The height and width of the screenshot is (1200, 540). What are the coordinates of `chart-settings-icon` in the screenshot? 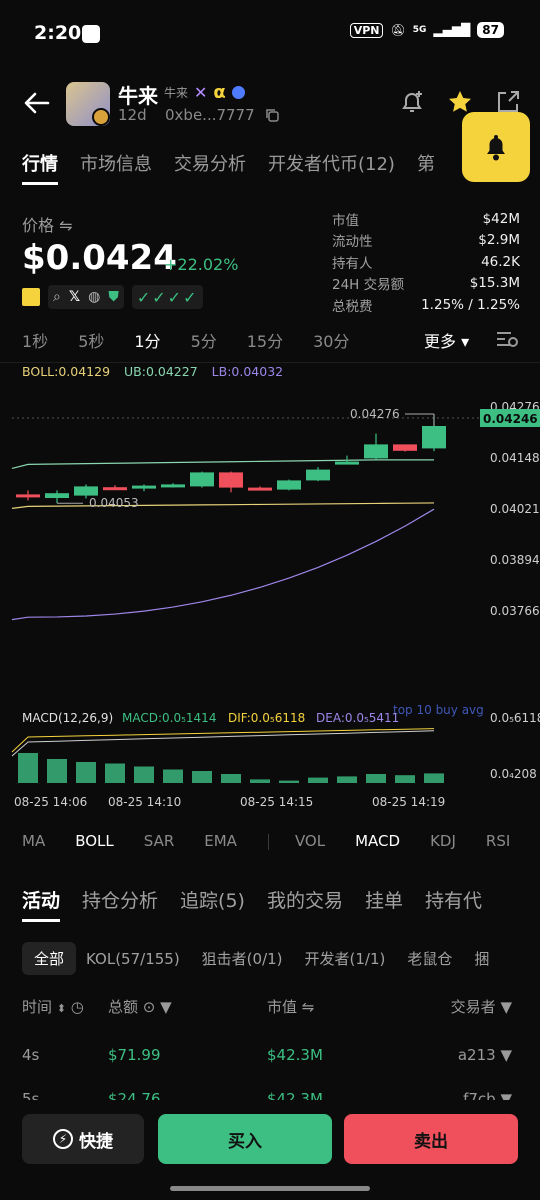 It's located at (507, 339).